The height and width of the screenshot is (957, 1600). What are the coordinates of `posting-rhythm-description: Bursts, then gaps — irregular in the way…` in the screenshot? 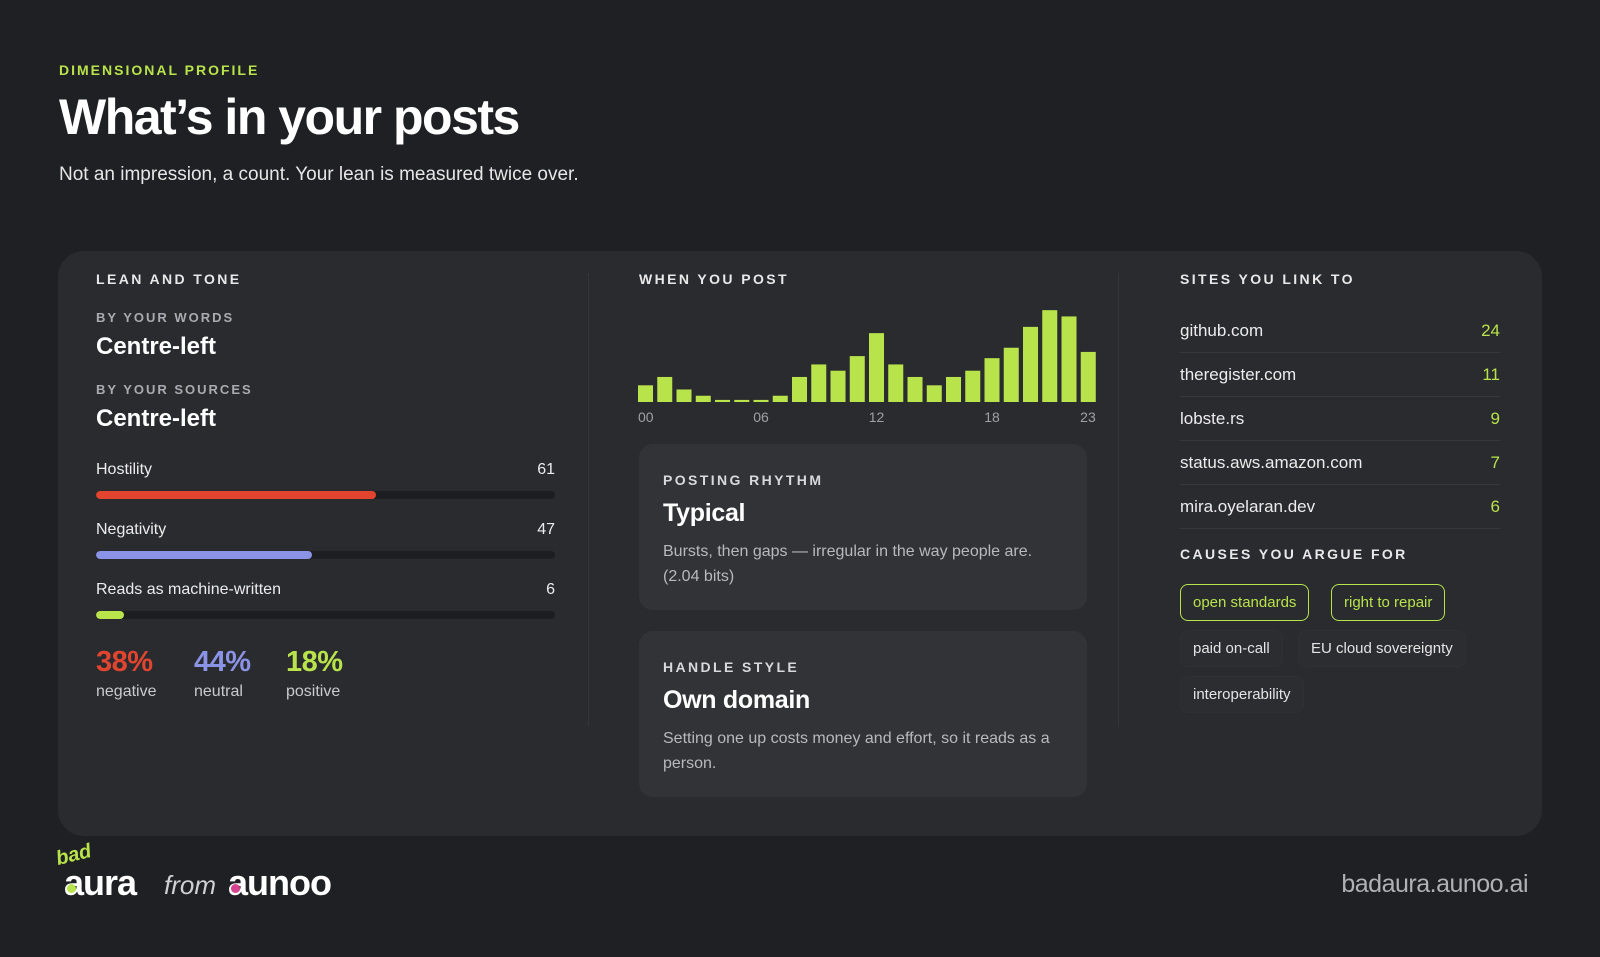 It's located at (848, 564).